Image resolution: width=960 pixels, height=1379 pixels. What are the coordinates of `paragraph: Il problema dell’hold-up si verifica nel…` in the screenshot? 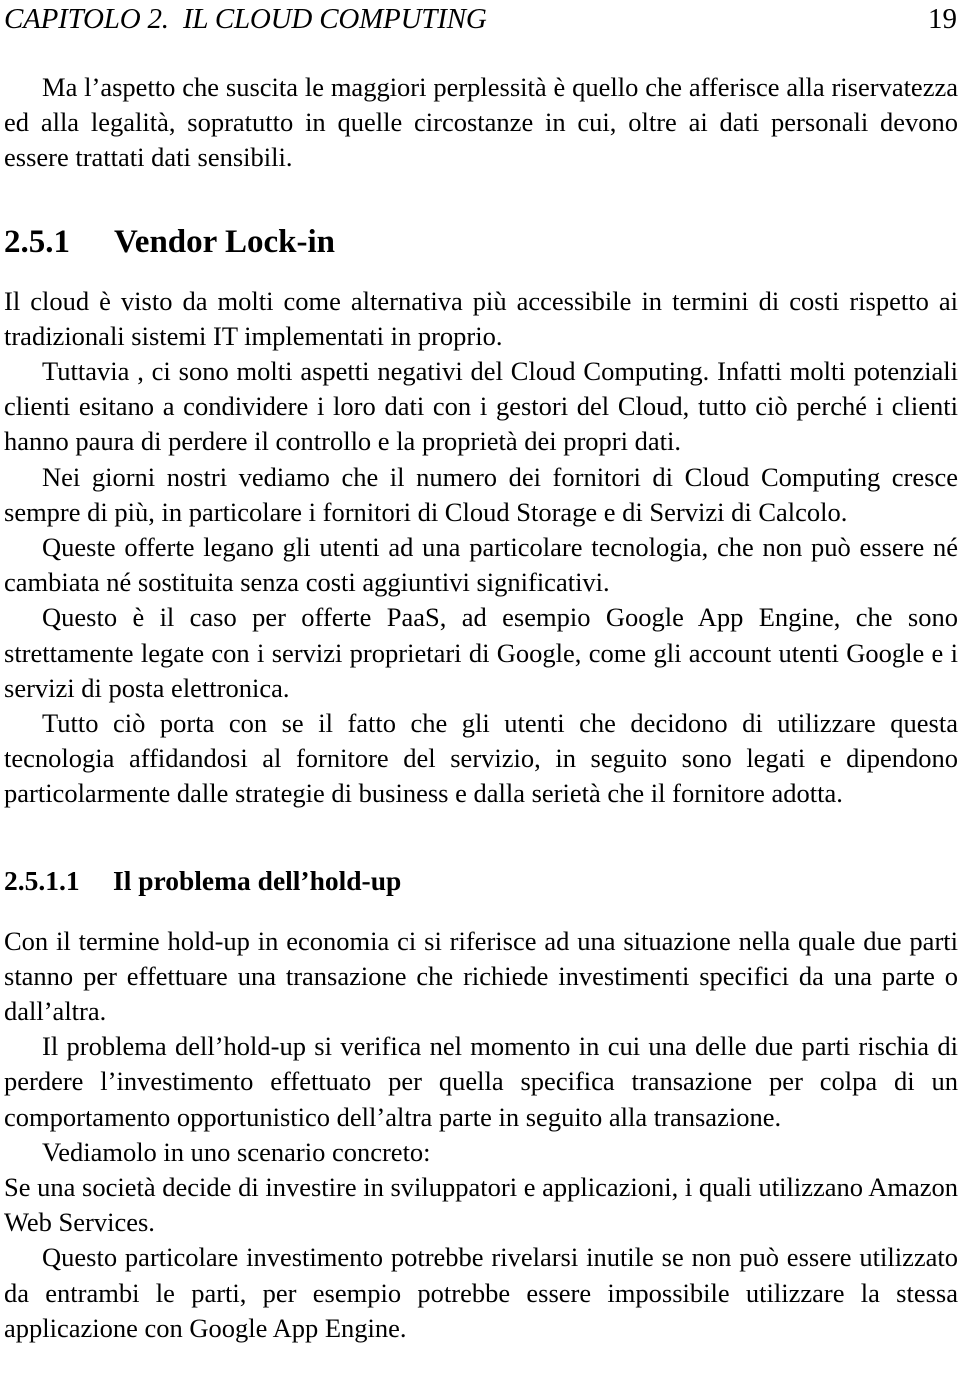 It's located at (481, 1081).